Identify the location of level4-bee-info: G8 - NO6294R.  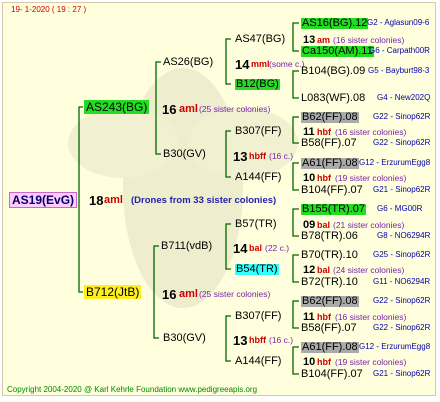
(404, 235).